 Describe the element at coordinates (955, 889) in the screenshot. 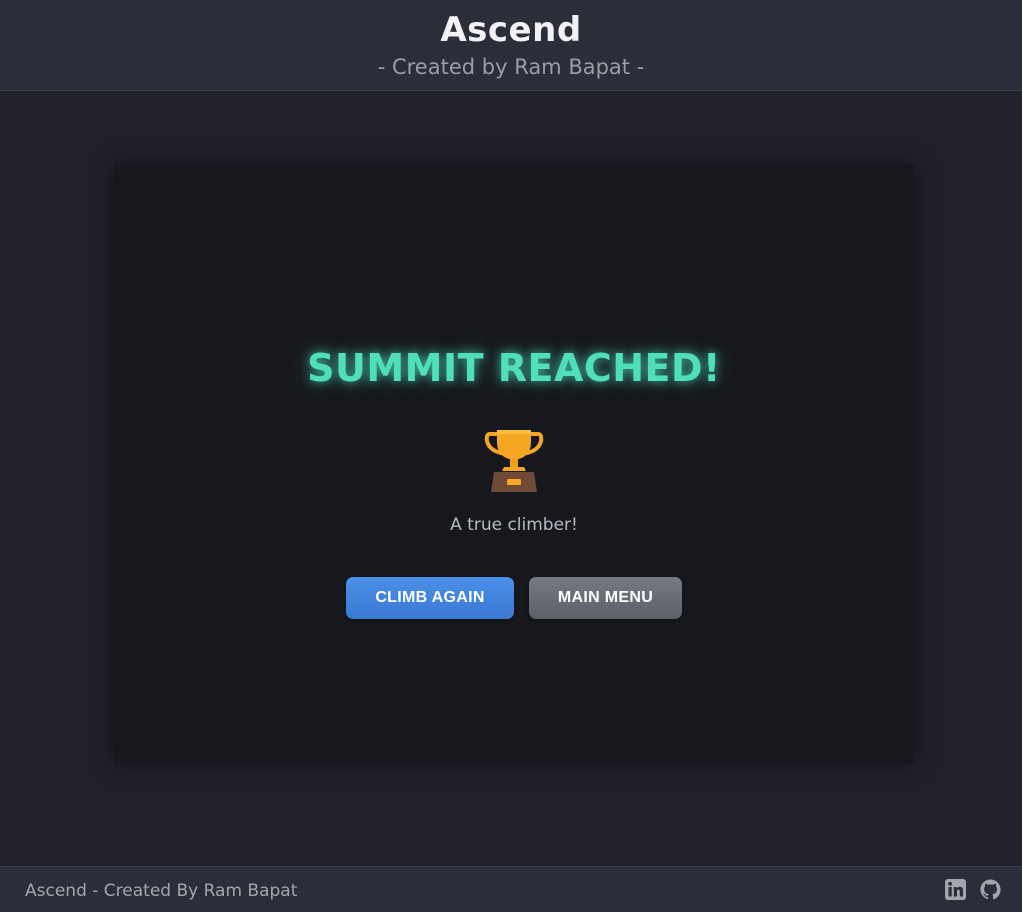

I see `linkedin-icon` at that location.